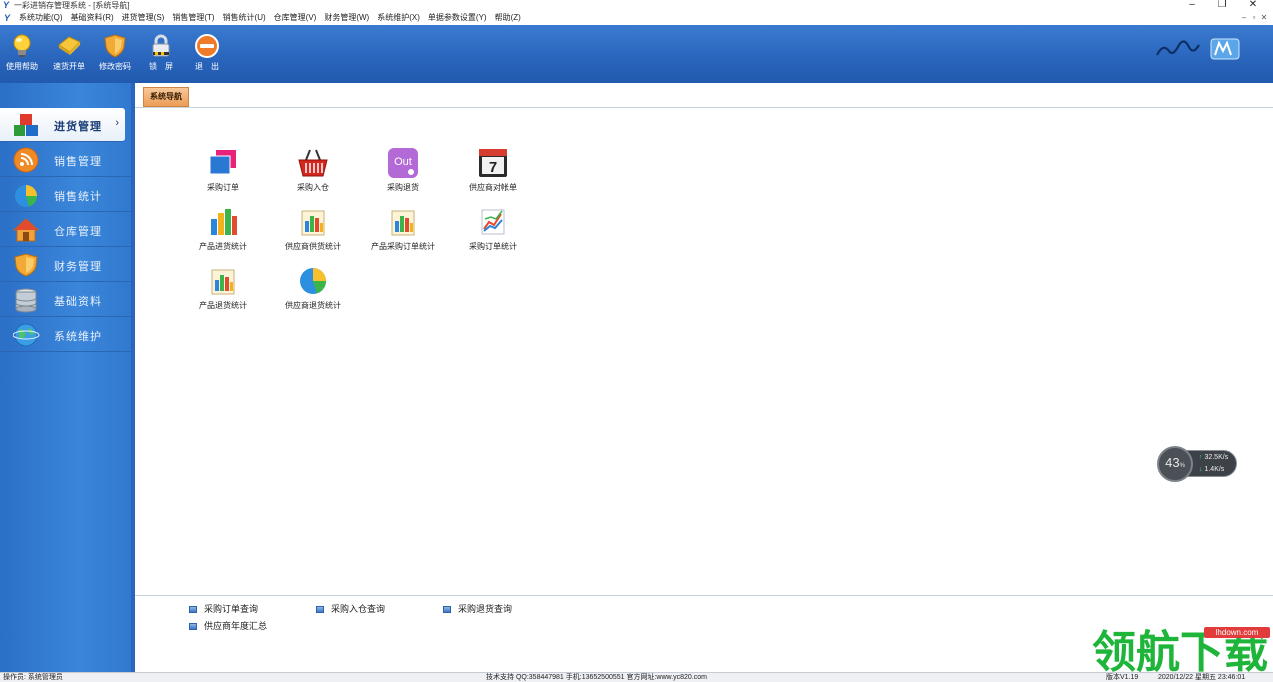  Describe the element at coordinates (26, 300) in the screenshot. I see `database-icon` at that location.